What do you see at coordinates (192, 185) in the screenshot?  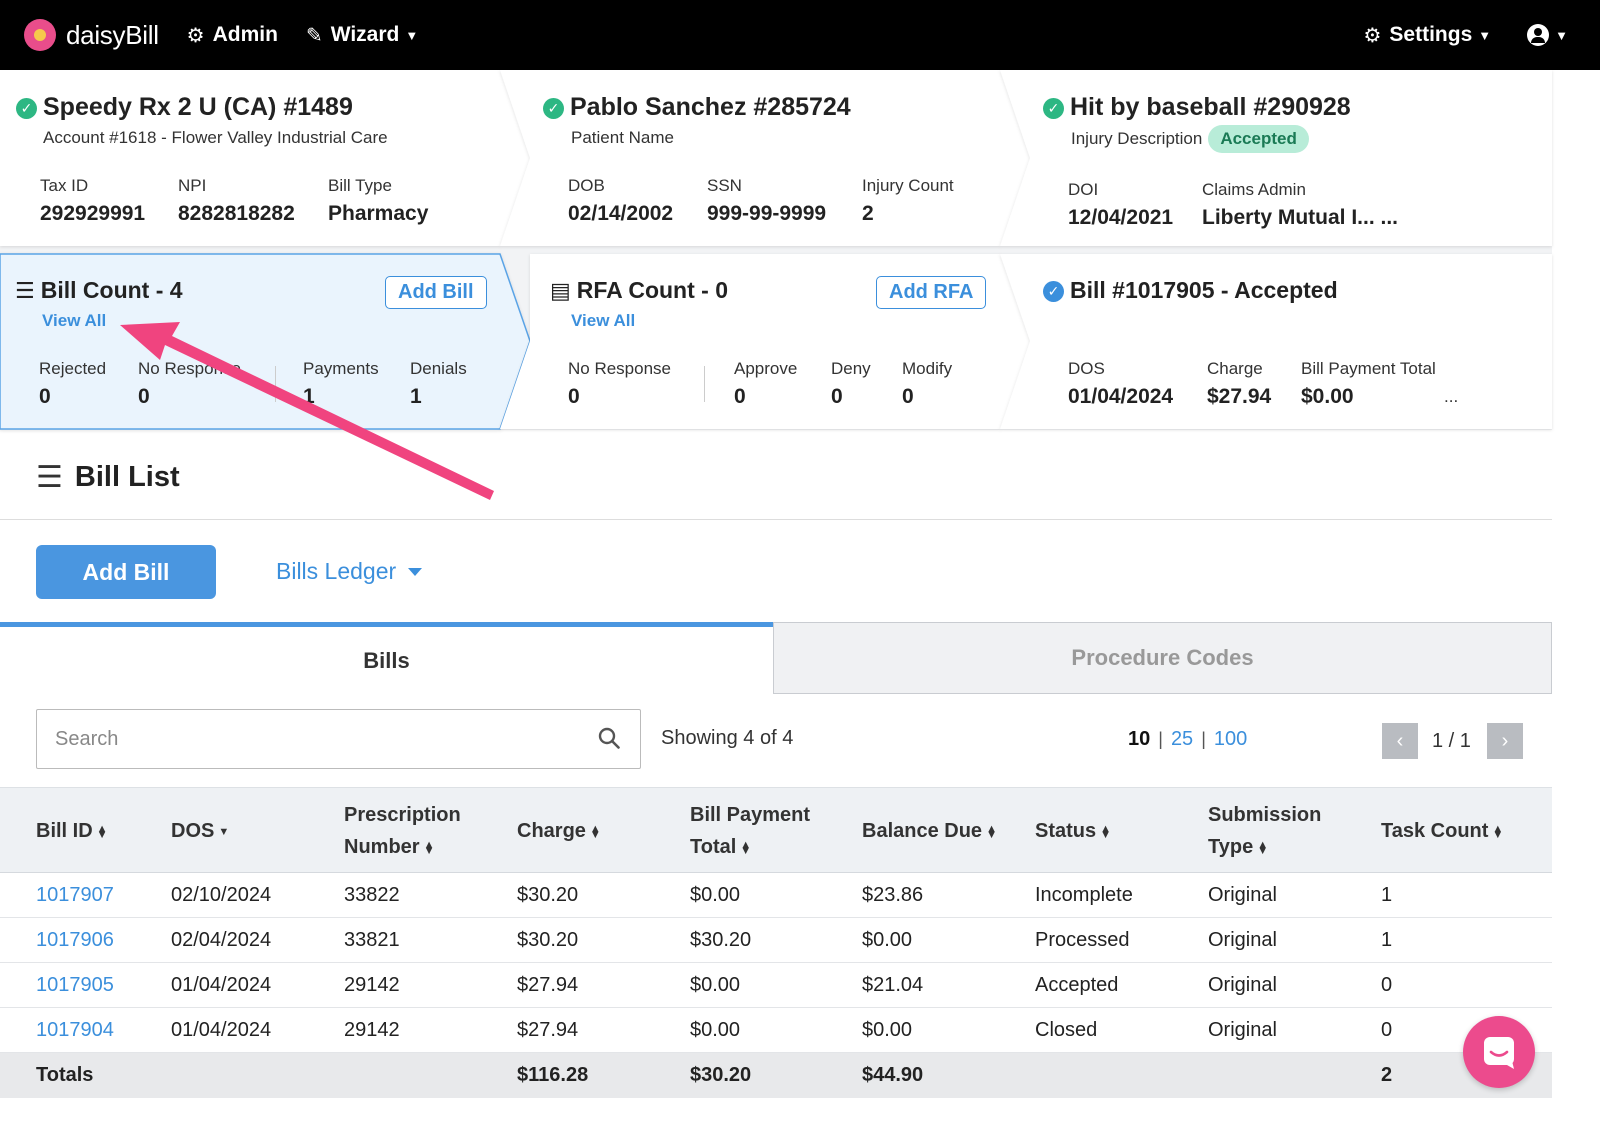 I see `npi-label: NPI` at bounding box center [192, 185].